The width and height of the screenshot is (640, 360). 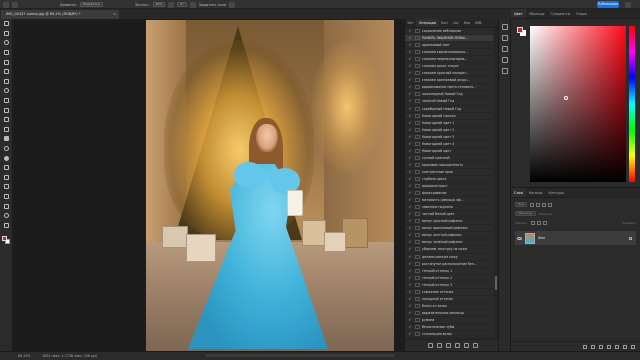 What do you see at coordinates (630, 238) in the screenshot?
I see `lock-icon` at bounding box center [630, 238].